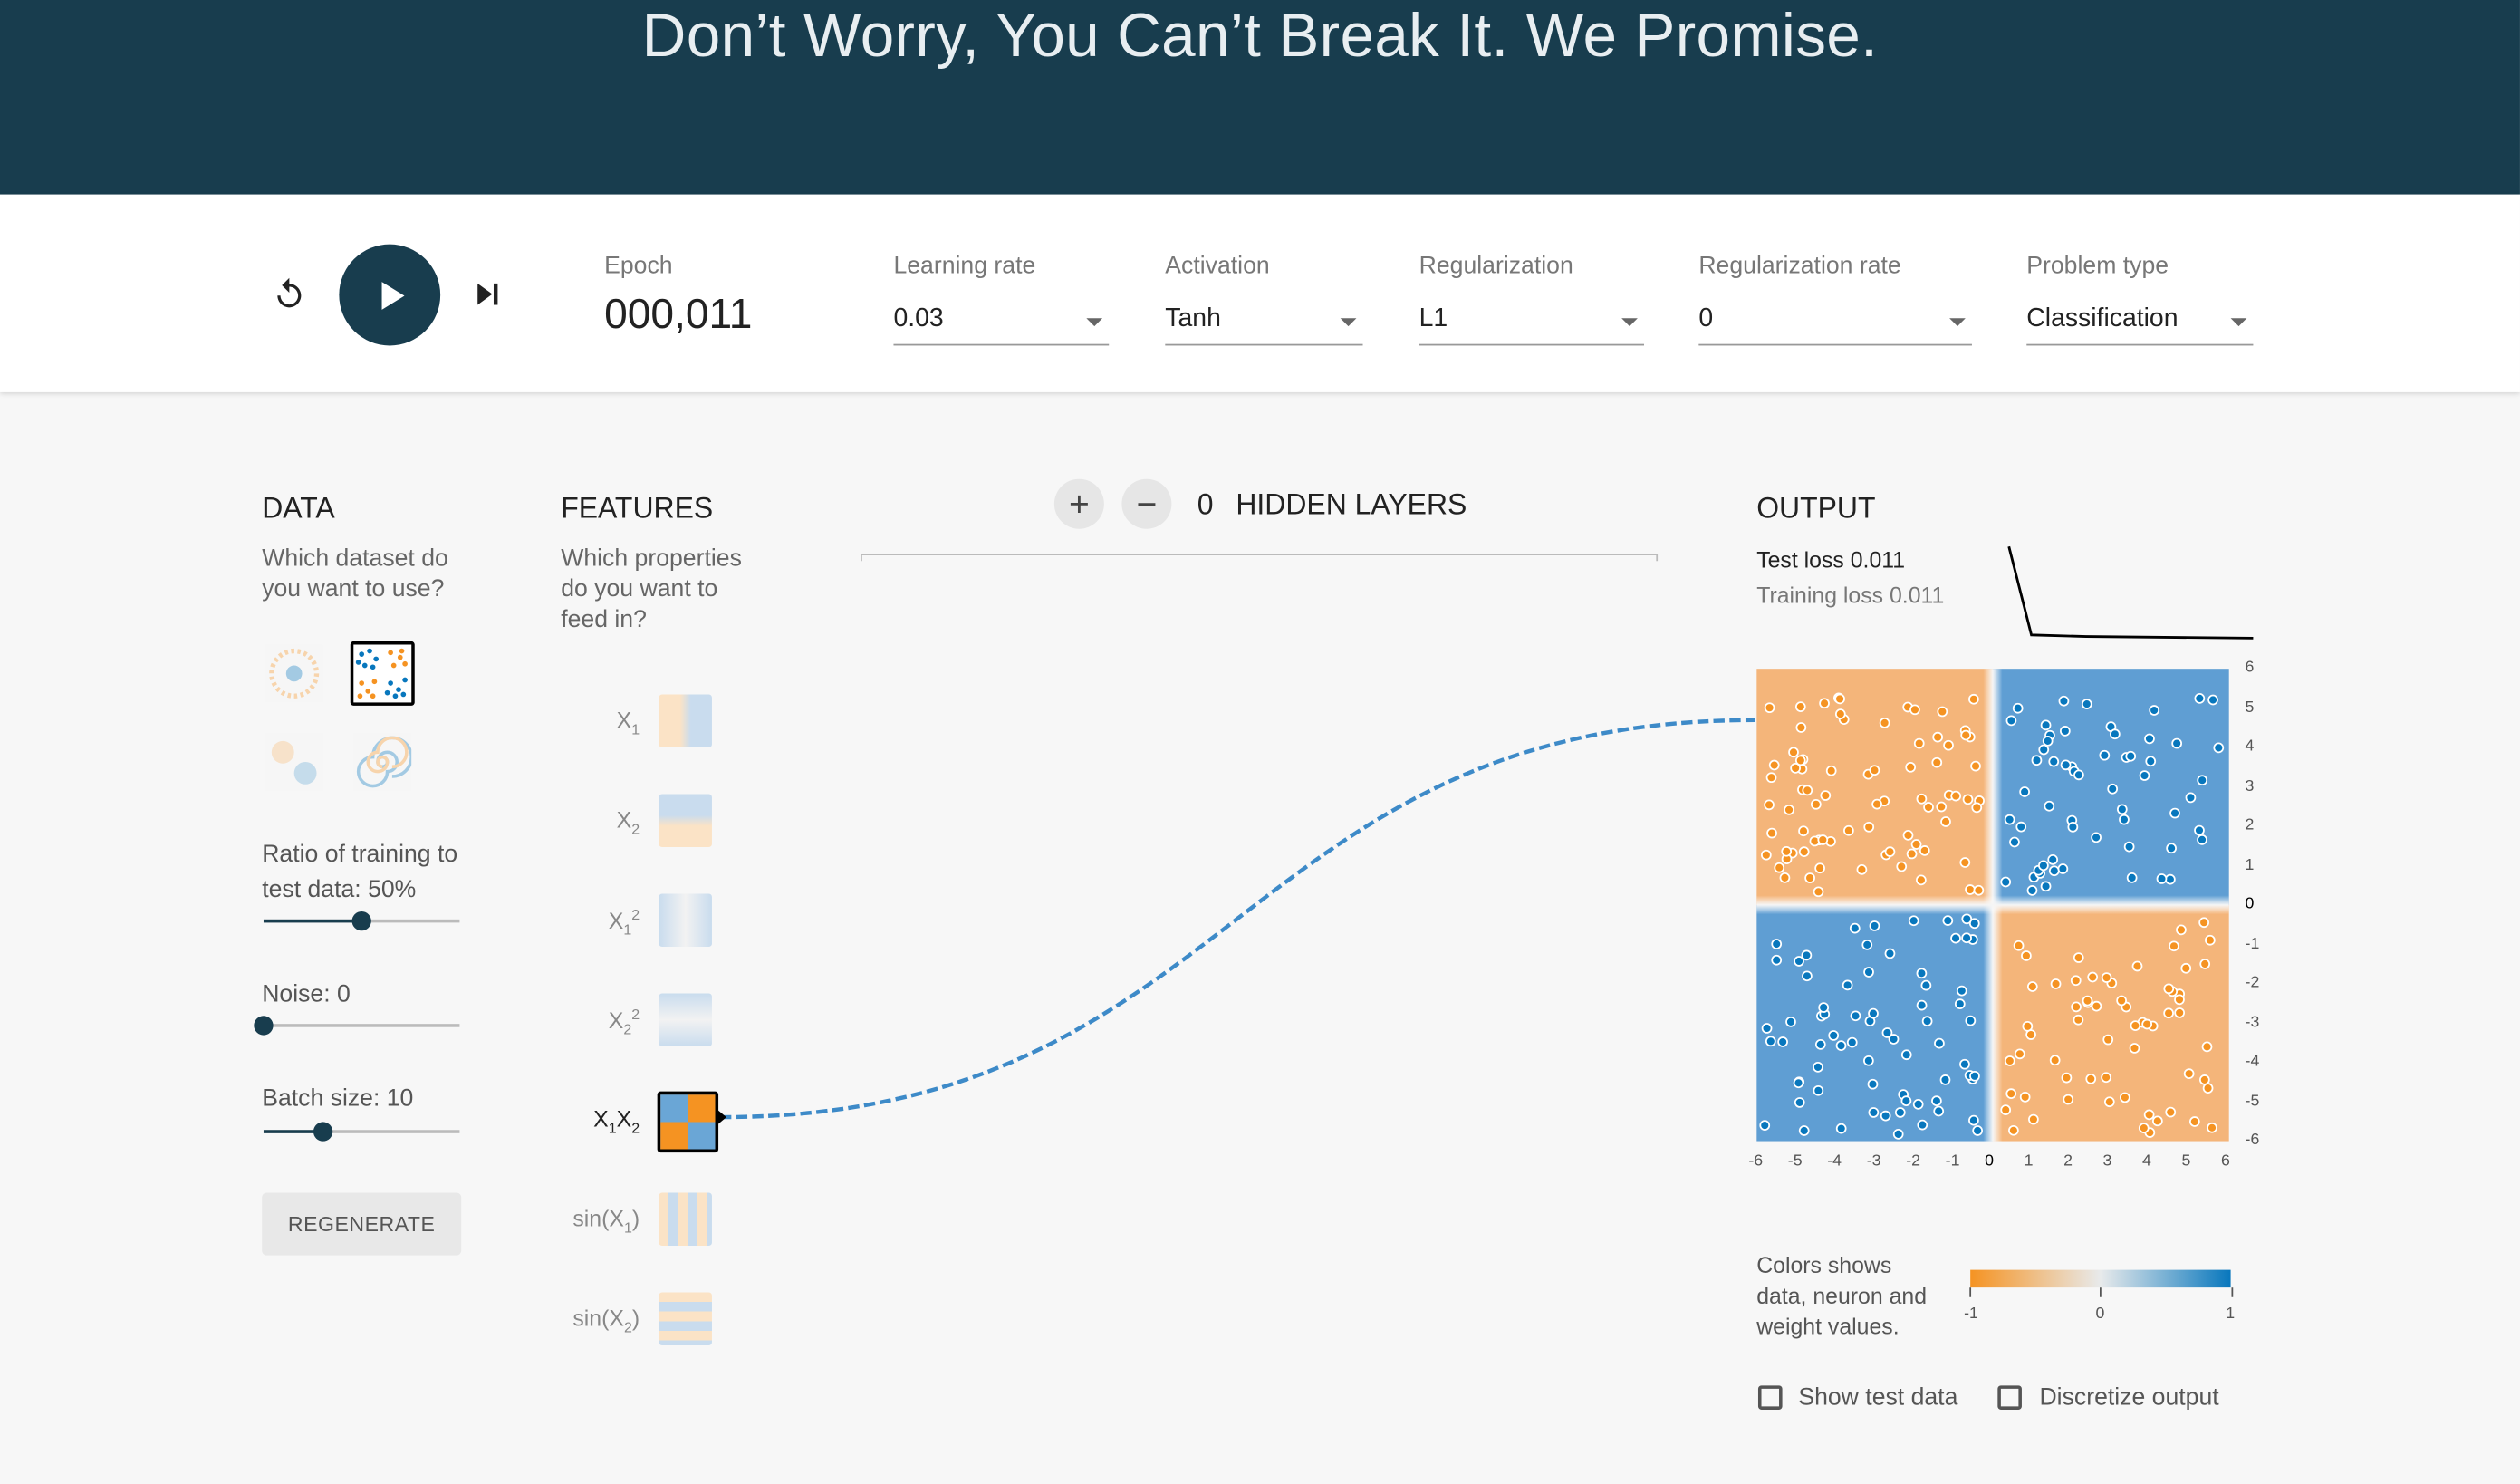 The width and height of the screenshot is (2520, 1484). What do you see at coordinates (685, 821) in the screenshot?
I see `feature-x2` at bounding box center [685, 821].